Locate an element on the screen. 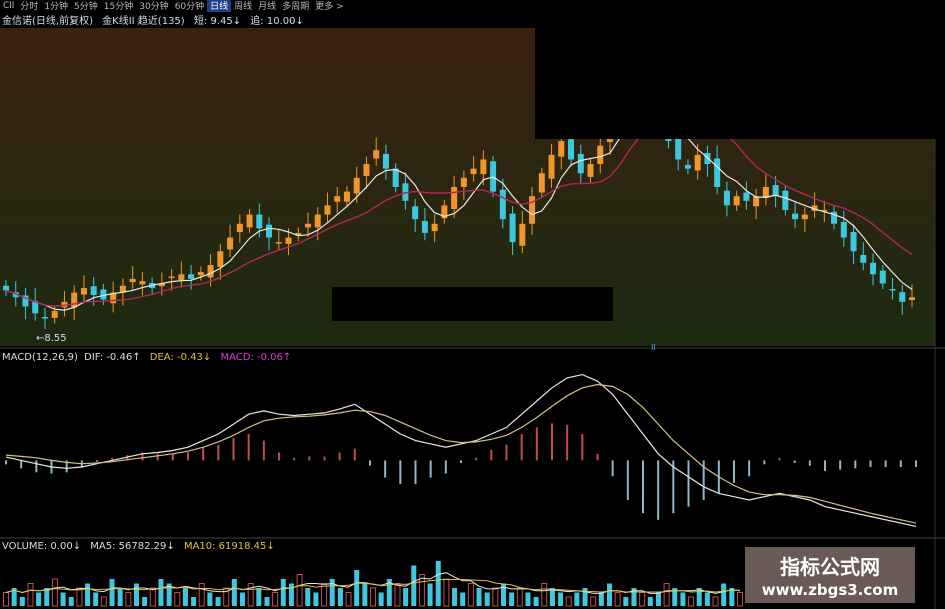 Image resolution: width=945 pixels, height=609 pixels. volume-ma5-line is located at coordinates (373, 583).